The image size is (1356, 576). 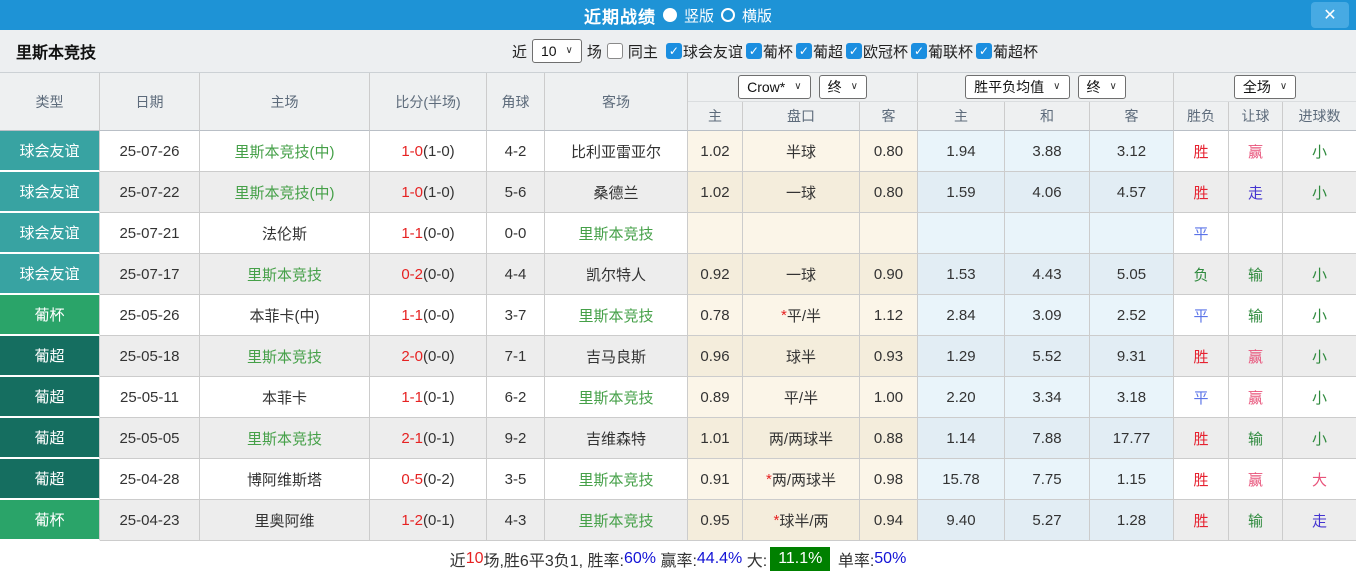 I want to click on goals-result-cell, so click(x=1319, y=233).